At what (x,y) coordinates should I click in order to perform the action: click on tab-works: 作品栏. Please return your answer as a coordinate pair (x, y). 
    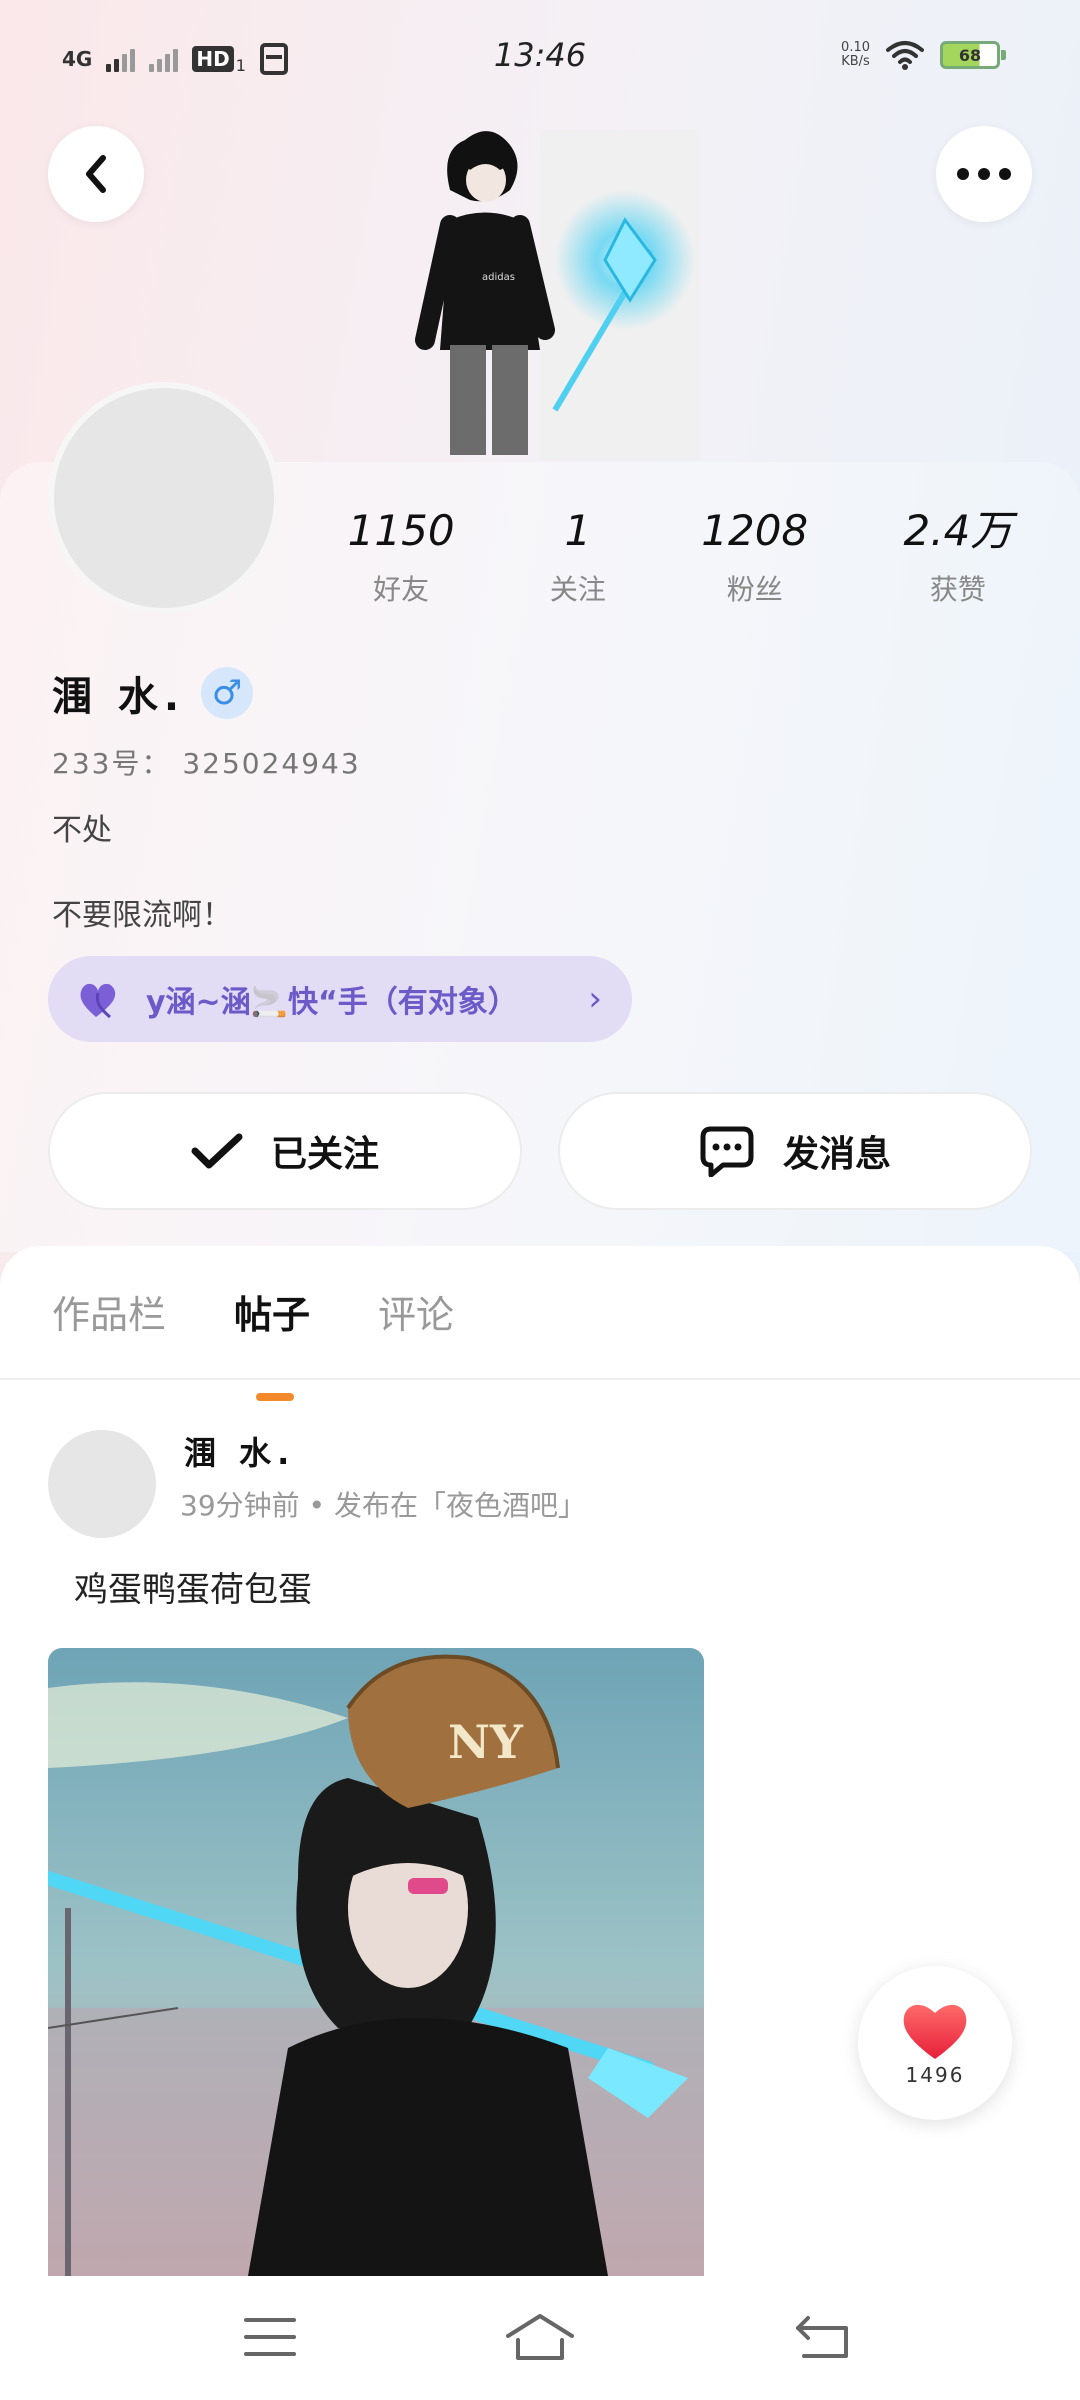
    Looking at the image, I should click on (109, 1311).